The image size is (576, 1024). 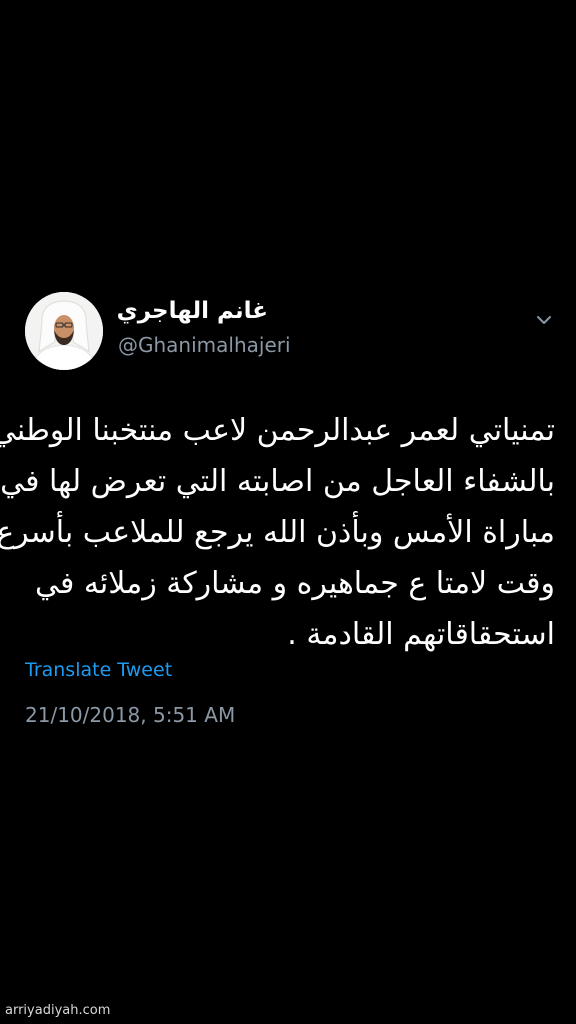 What do you see at coordinates (192, 311) in the screenshot?
I see `author-display-name: غانم الهاجري` at bounding box center [192, 311].